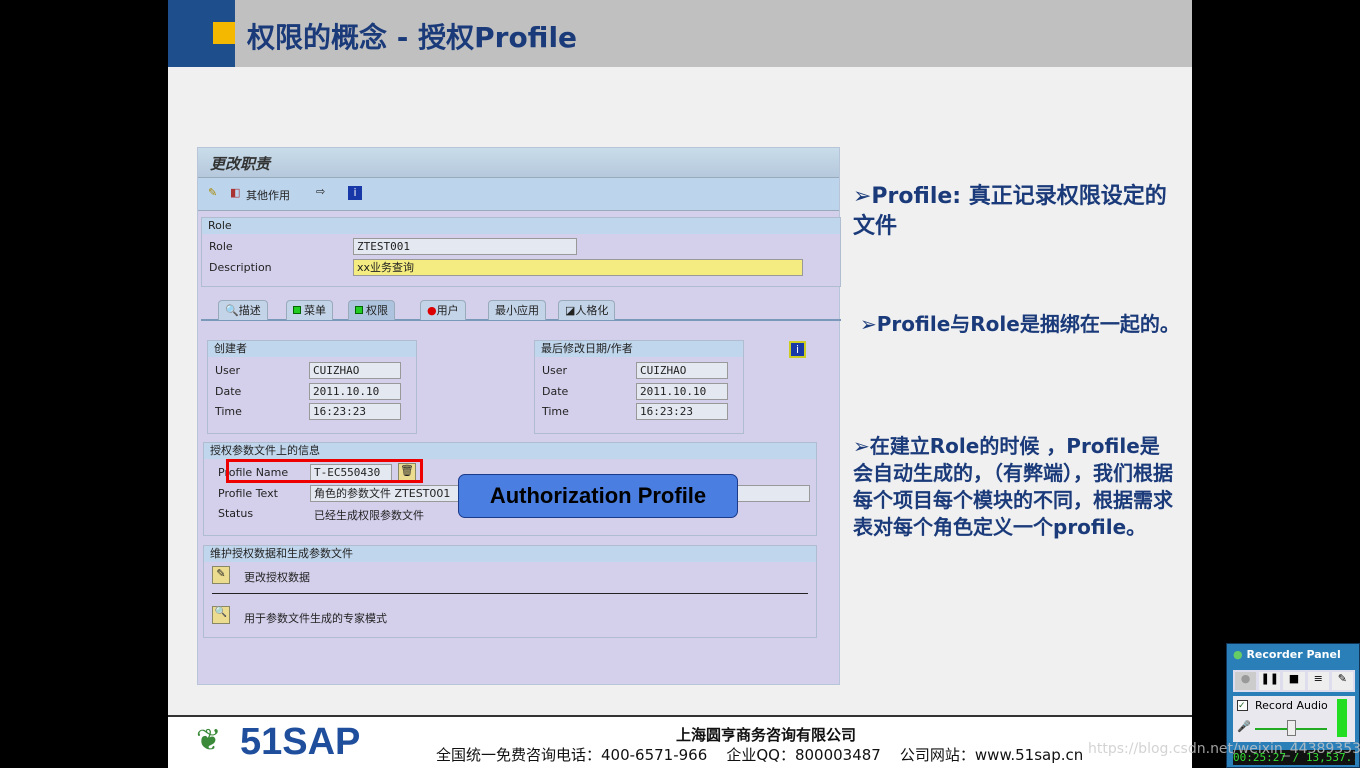  Describe the element at coordinates (212, 192) in the screenshot. I see `edit-icon: ✎` at that location.